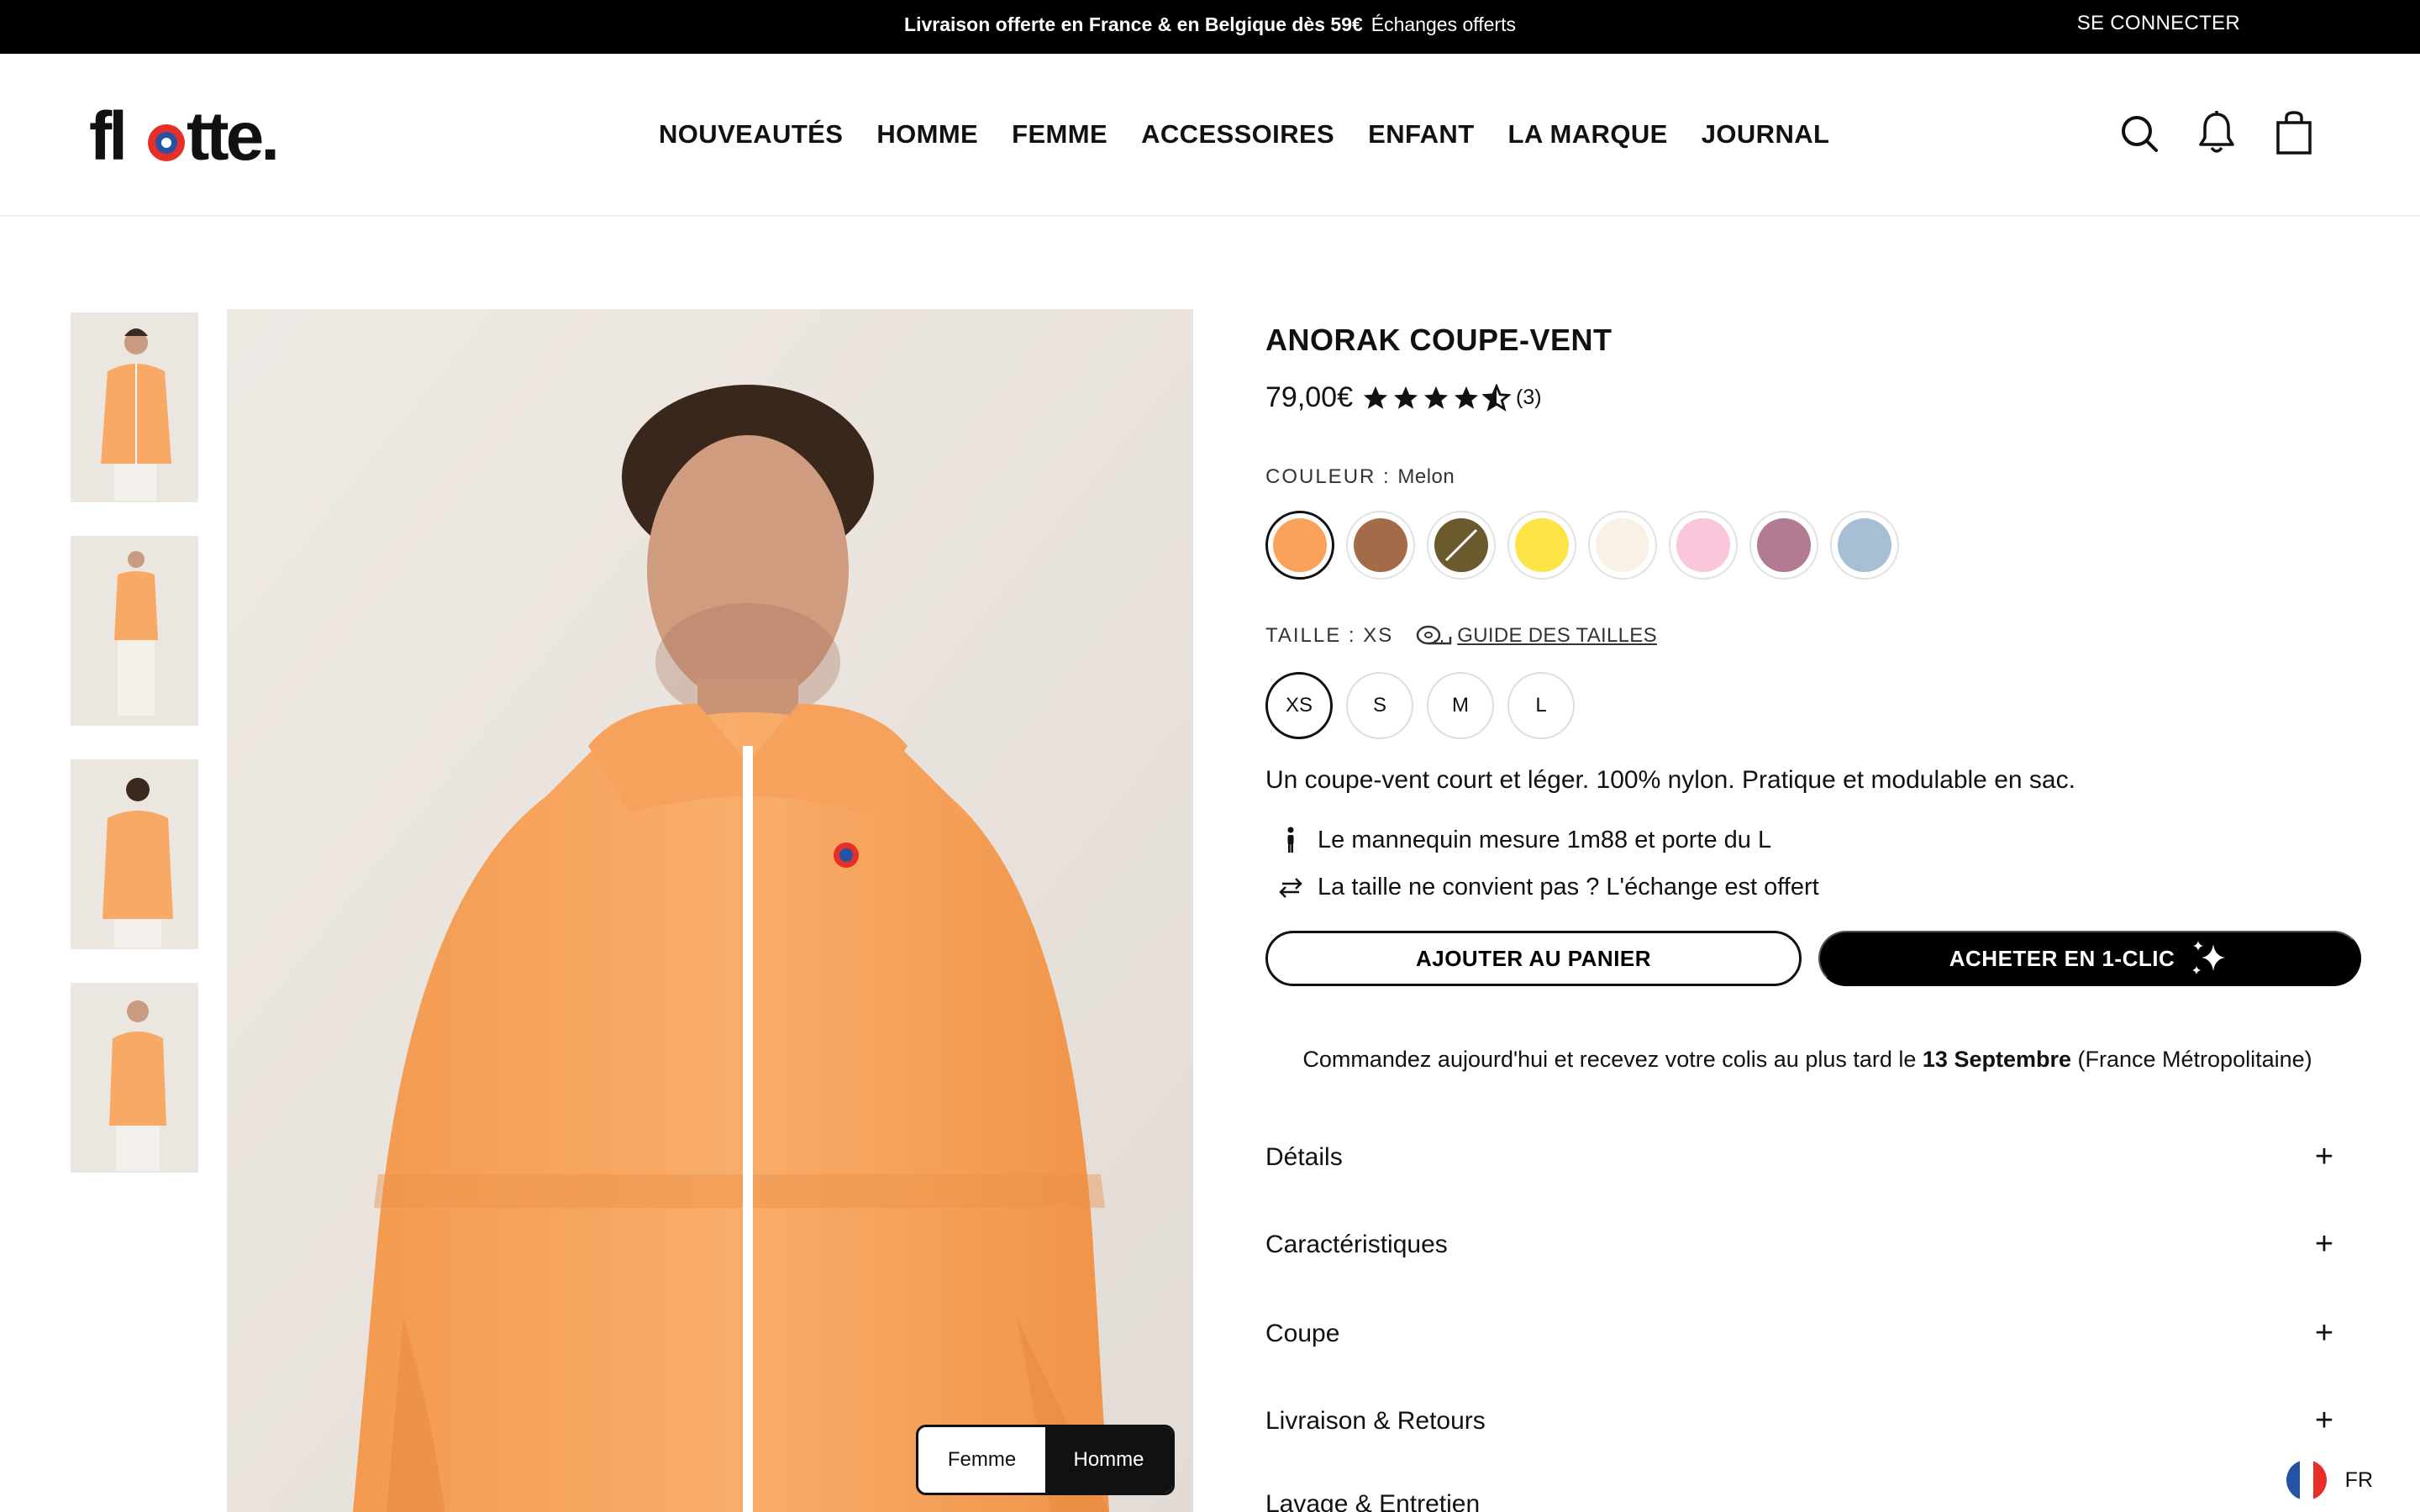 The image size is (2420, 1512). Describe the element at coordinates (1462, 545) in the screenshot. I see `swatch-olive` at that location.